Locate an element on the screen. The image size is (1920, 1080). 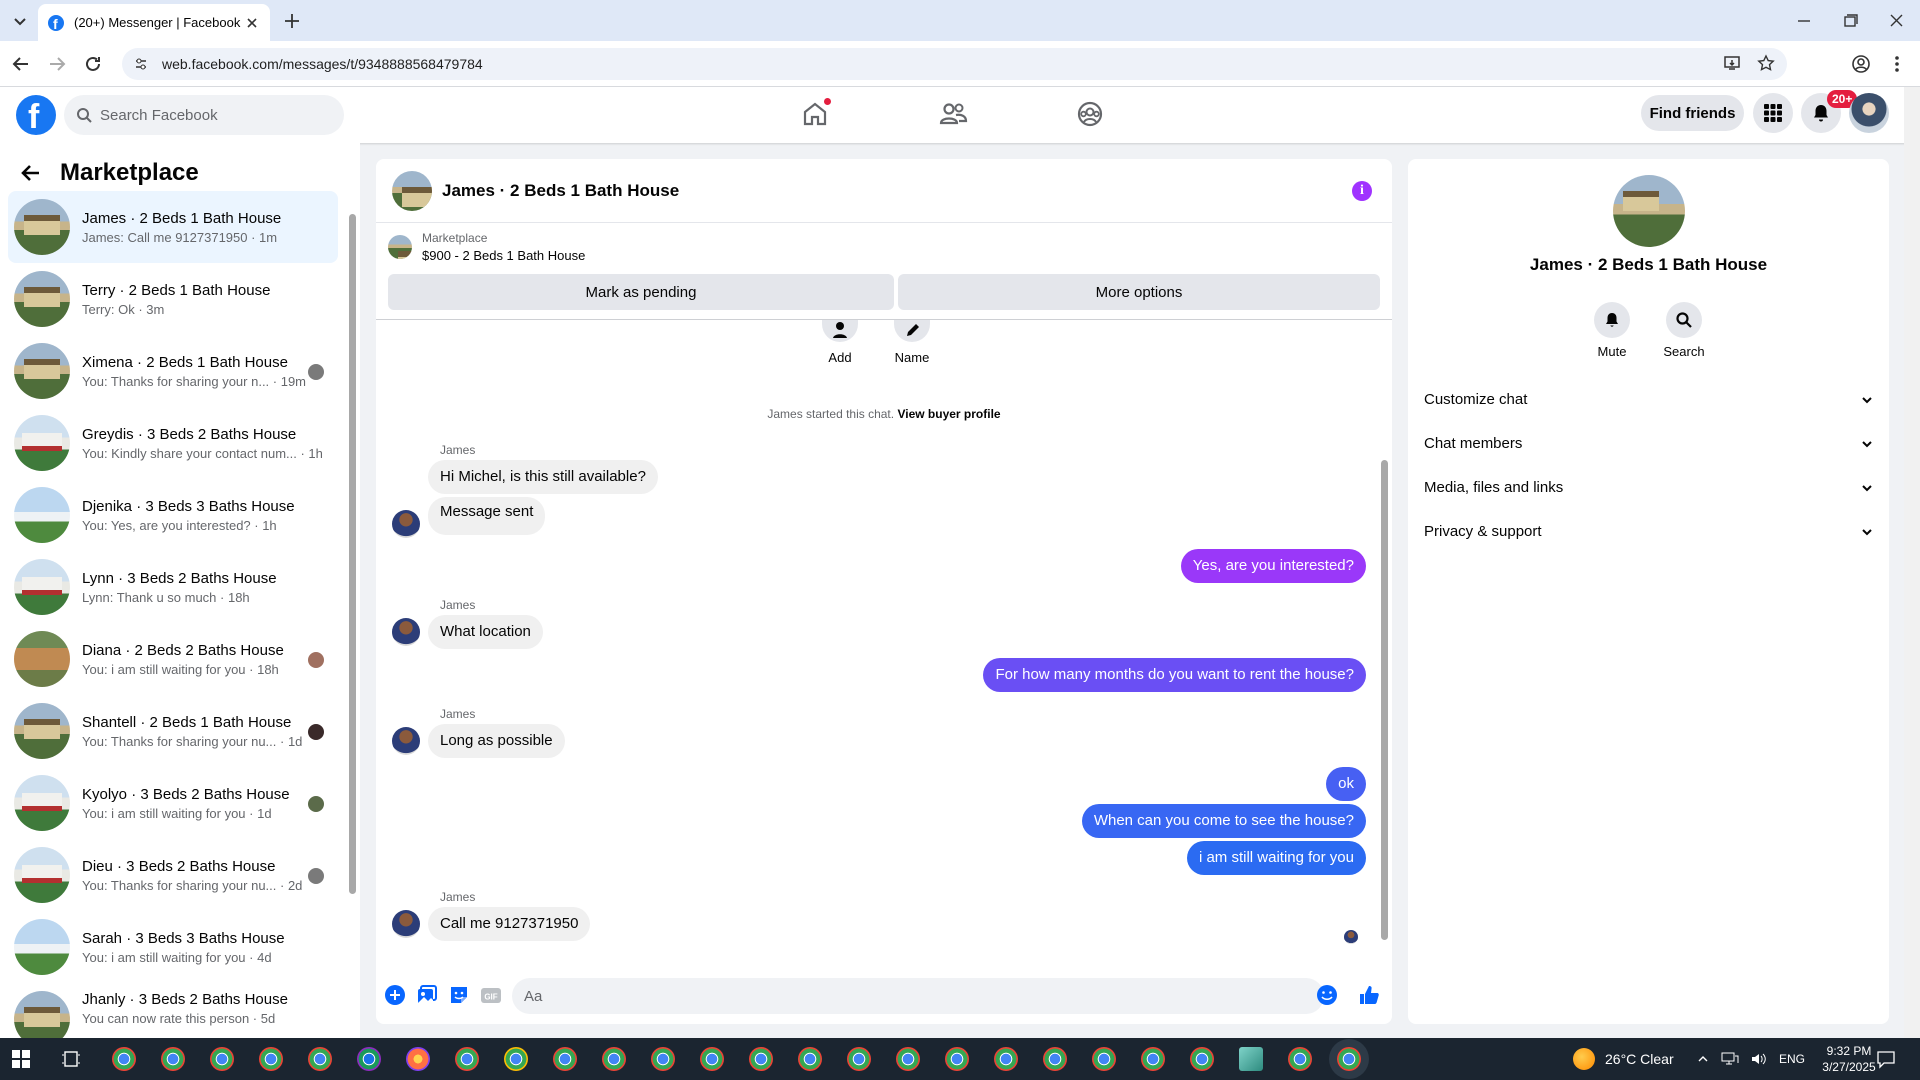
weather-widget: 26°C Clear is located at coordinates (1623, 1059).